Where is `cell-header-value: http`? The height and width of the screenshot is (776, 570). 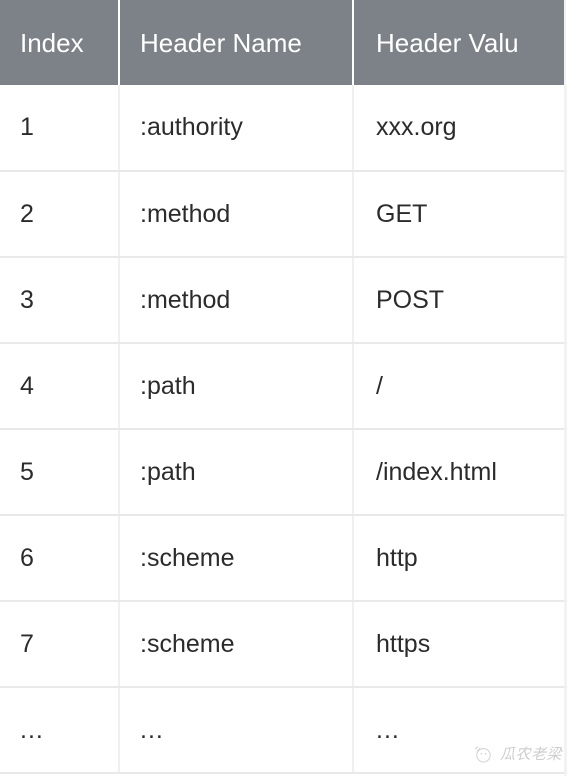
cell-header-value: http is located at coordinates (460, 558).